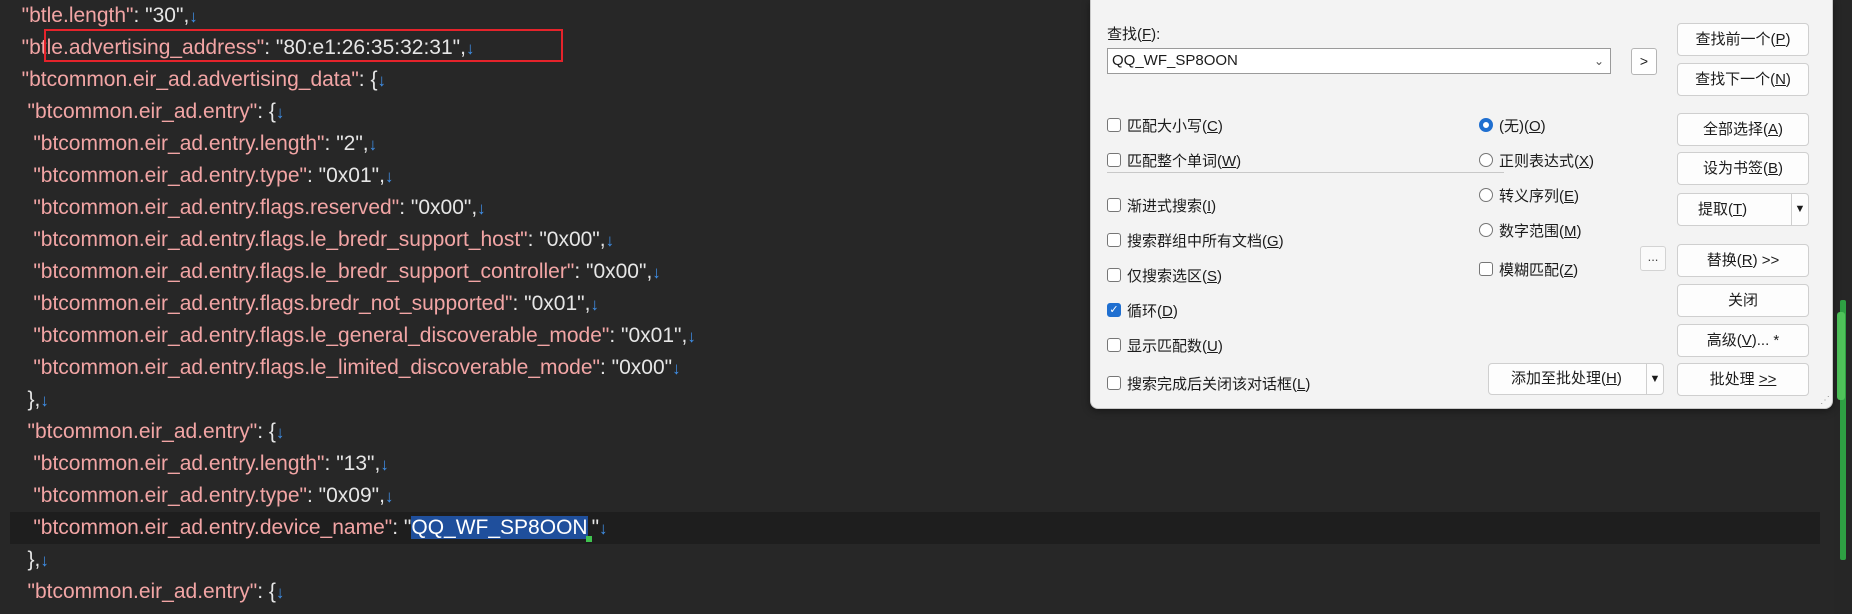 This screenshot has width=1852, height=614. I want to click on selected-text: QQ_WF_SP8OON, so click(499, 527).